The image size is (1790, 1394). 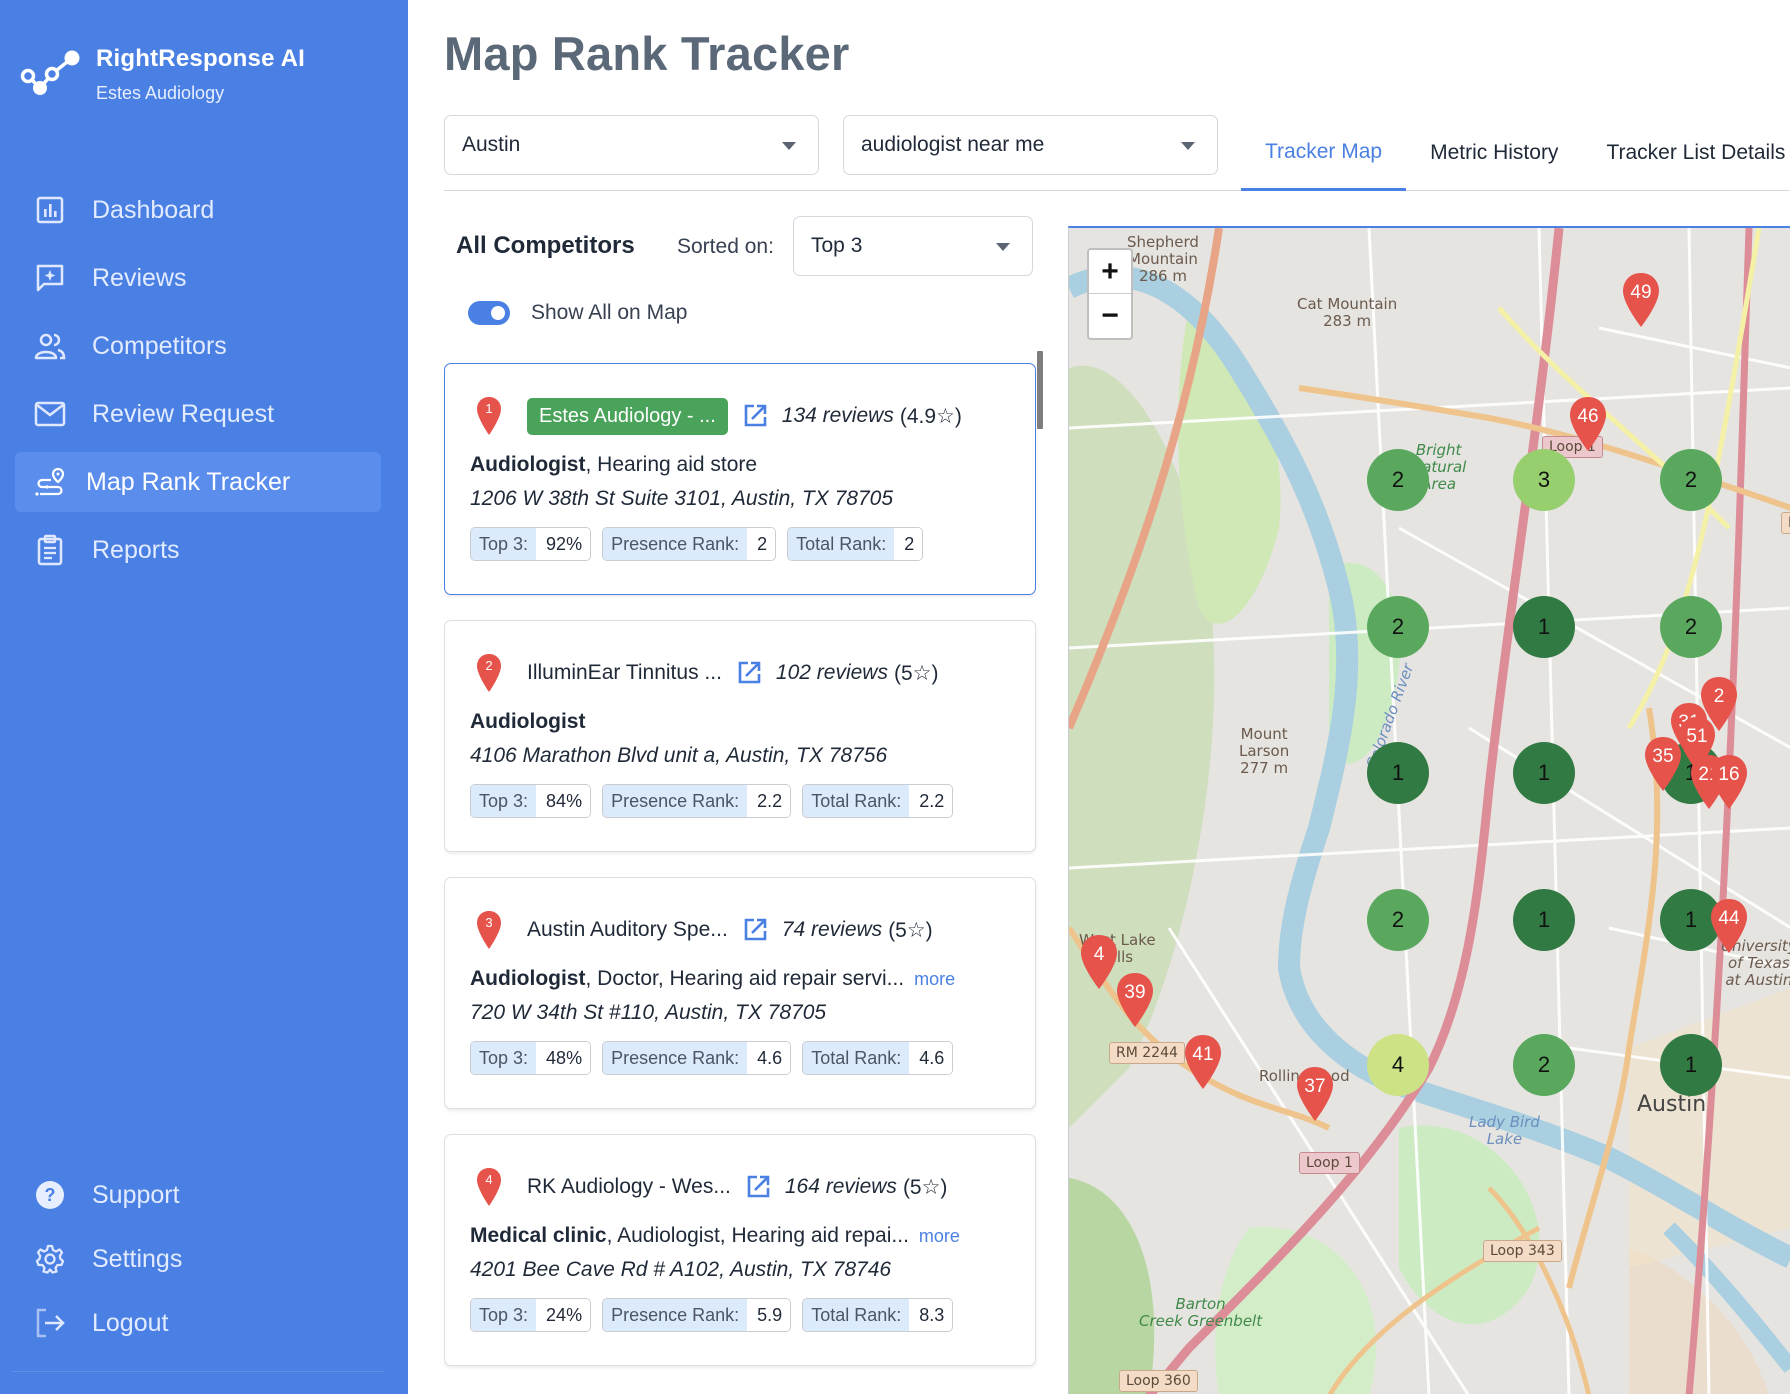 What do you see at coordinates (1110, 272) in the screenshot?
I see `zoom-in-button: +` at bounding box center [1110, 272].